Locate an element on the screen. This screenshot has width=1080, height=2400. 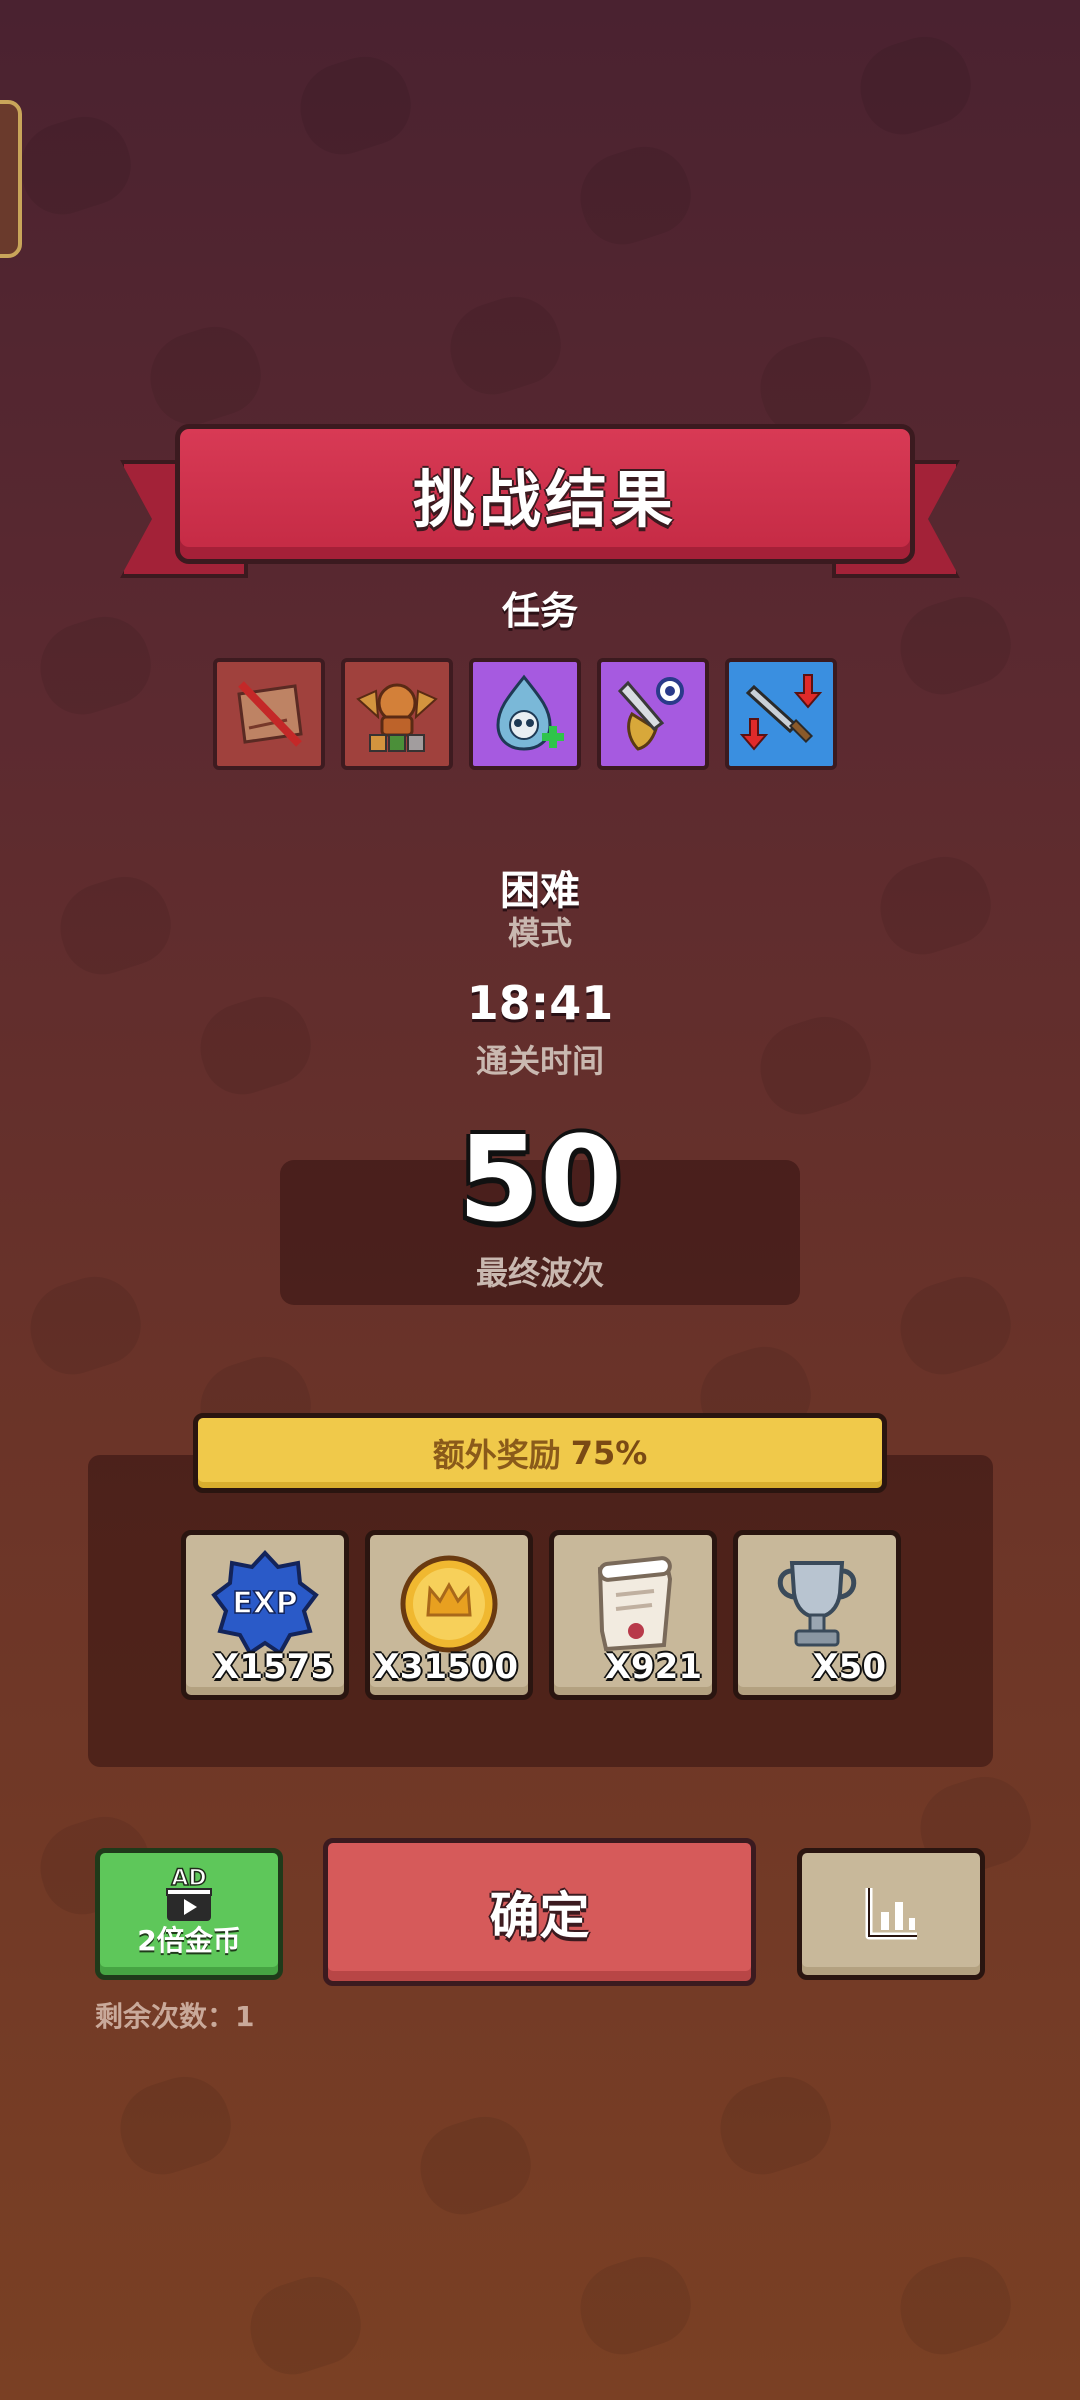
ad-badge: AD is located at coordinates (188, 1878).